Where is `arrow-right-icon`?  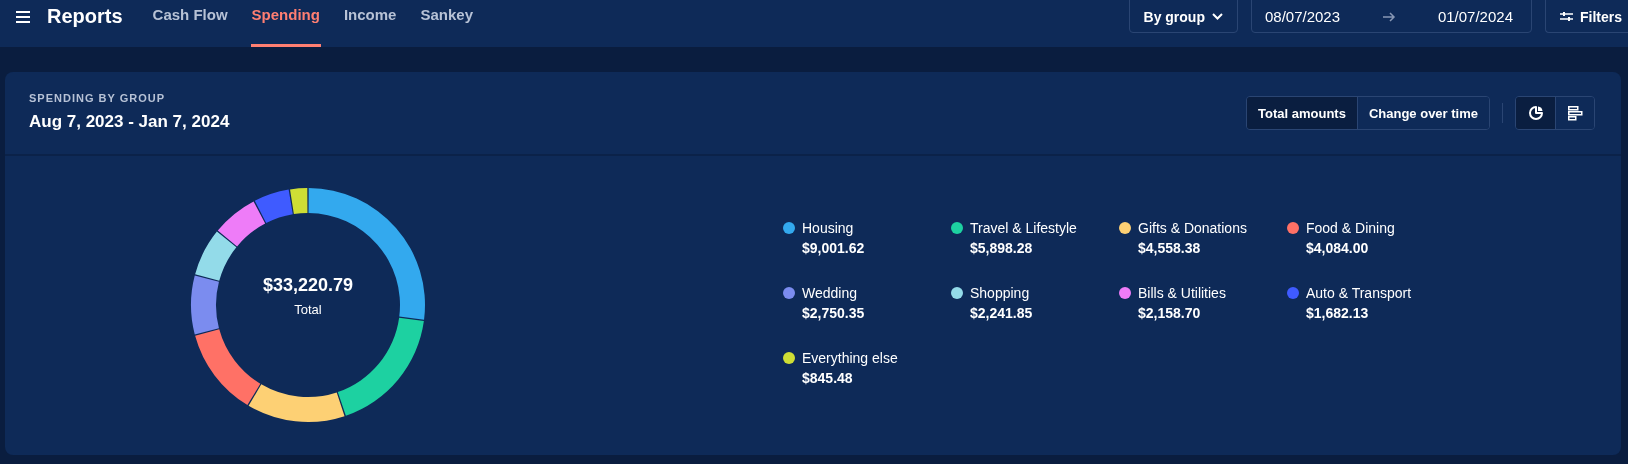
arrow-right-icon is located at coordinates (1389, 16).